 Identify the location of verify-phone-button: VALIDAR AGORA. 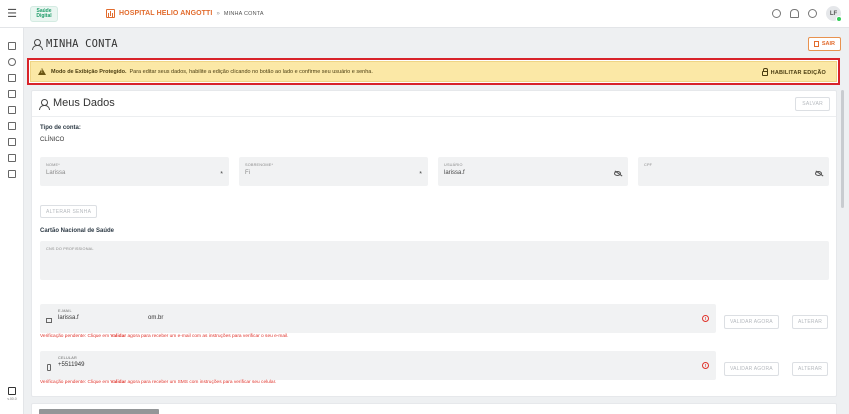
(751, 369).